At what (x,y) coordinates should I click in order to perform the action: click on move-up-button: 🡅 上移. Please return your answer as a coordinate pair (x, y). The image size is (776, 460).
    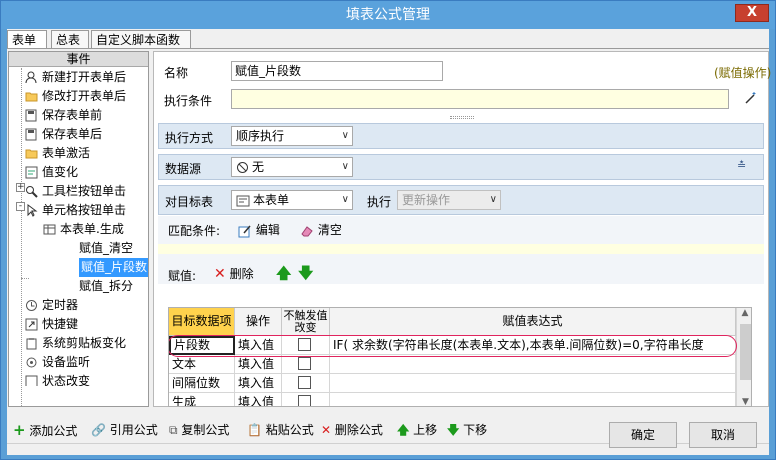
    Looking at the image, I should click on (417, 430).